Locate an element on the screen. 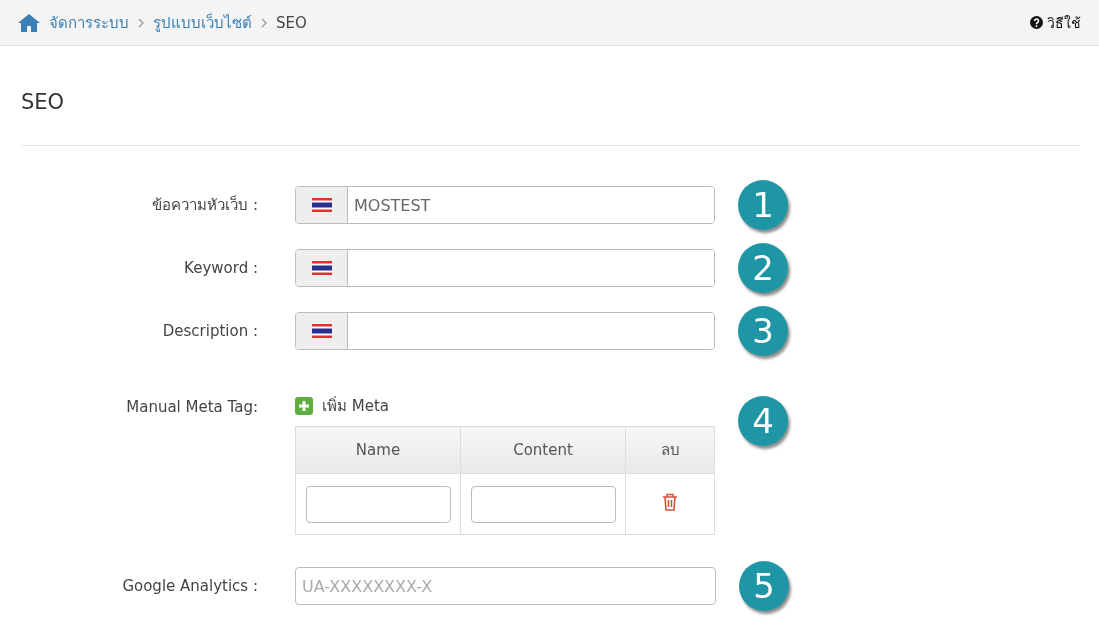  field-label: ข้อความหัวเว็บ : is located at coordinates (204, 205).